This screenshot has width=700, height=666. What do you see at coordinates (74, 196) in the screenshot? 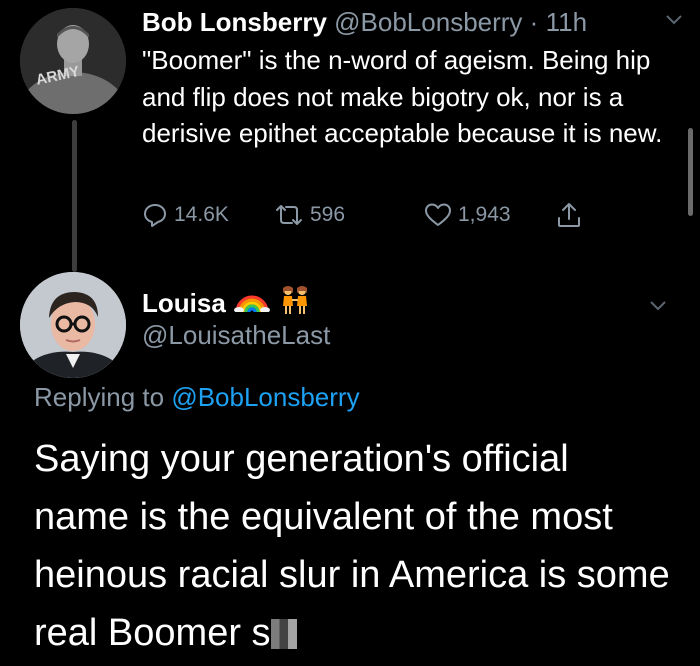
I see `thread-connector-line` at bounding box center [74, 196].